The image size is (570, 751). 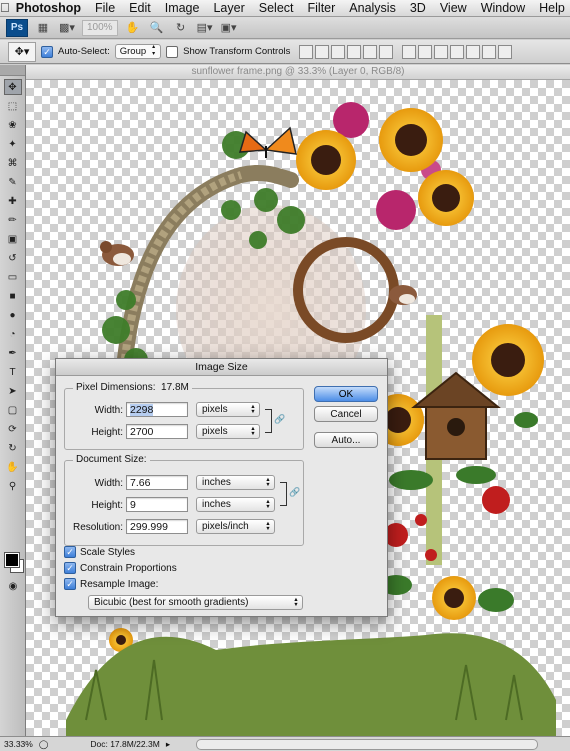 What do you see at coordinates (183, 8) in the screenshot?
I see `menu-image: Image` at bounding box center [183, 8].